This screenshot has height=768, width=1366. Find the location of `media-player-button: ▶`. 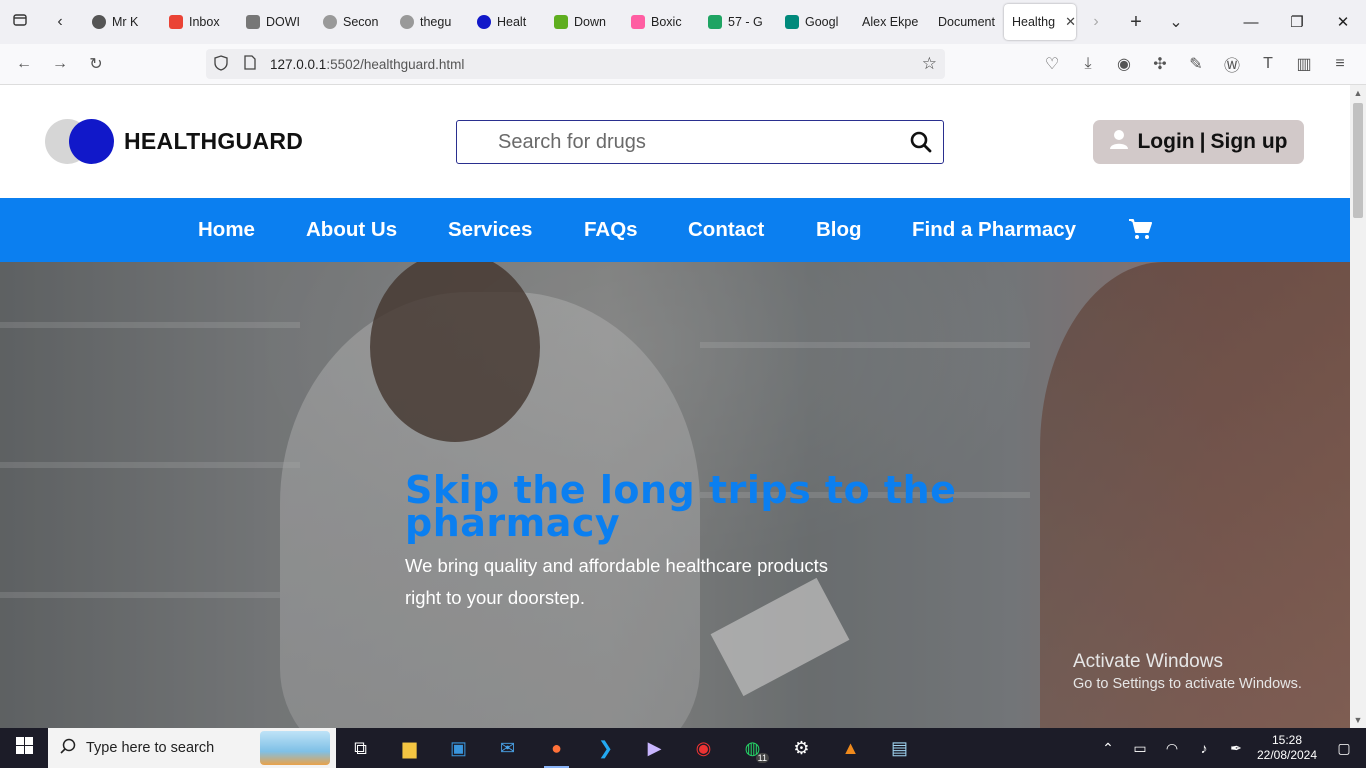

media-player-button: ▶ is located at coordinates (654, 748).